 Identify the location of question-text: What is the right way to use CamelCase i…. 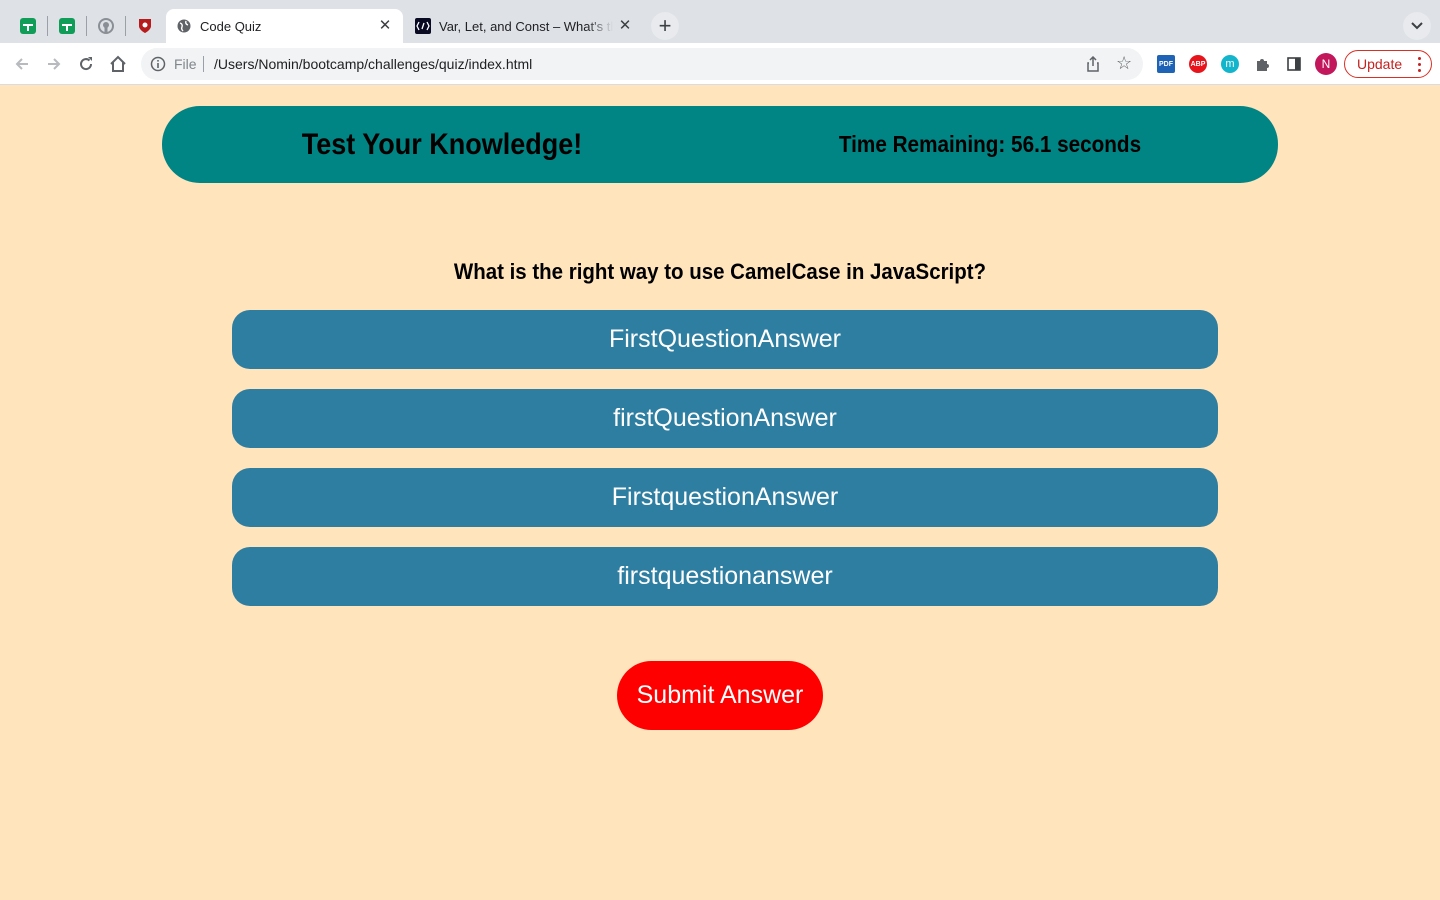
(720, 271).